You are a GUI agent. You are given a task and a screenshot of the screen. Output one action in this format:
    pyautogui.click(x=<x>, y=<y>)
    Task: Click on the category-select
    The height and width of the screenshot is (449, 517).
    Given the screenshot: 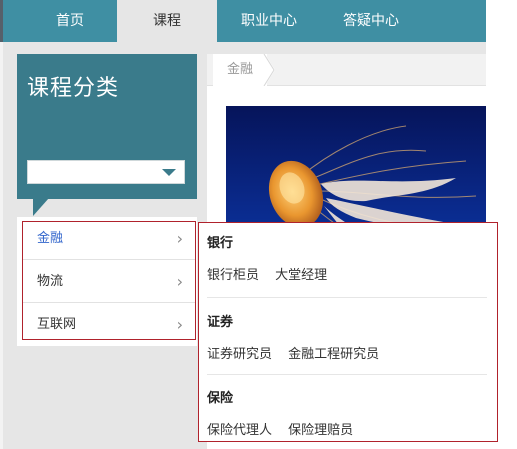 What is the action you would take?
    pyautogui.click(x=106, y=172)
    